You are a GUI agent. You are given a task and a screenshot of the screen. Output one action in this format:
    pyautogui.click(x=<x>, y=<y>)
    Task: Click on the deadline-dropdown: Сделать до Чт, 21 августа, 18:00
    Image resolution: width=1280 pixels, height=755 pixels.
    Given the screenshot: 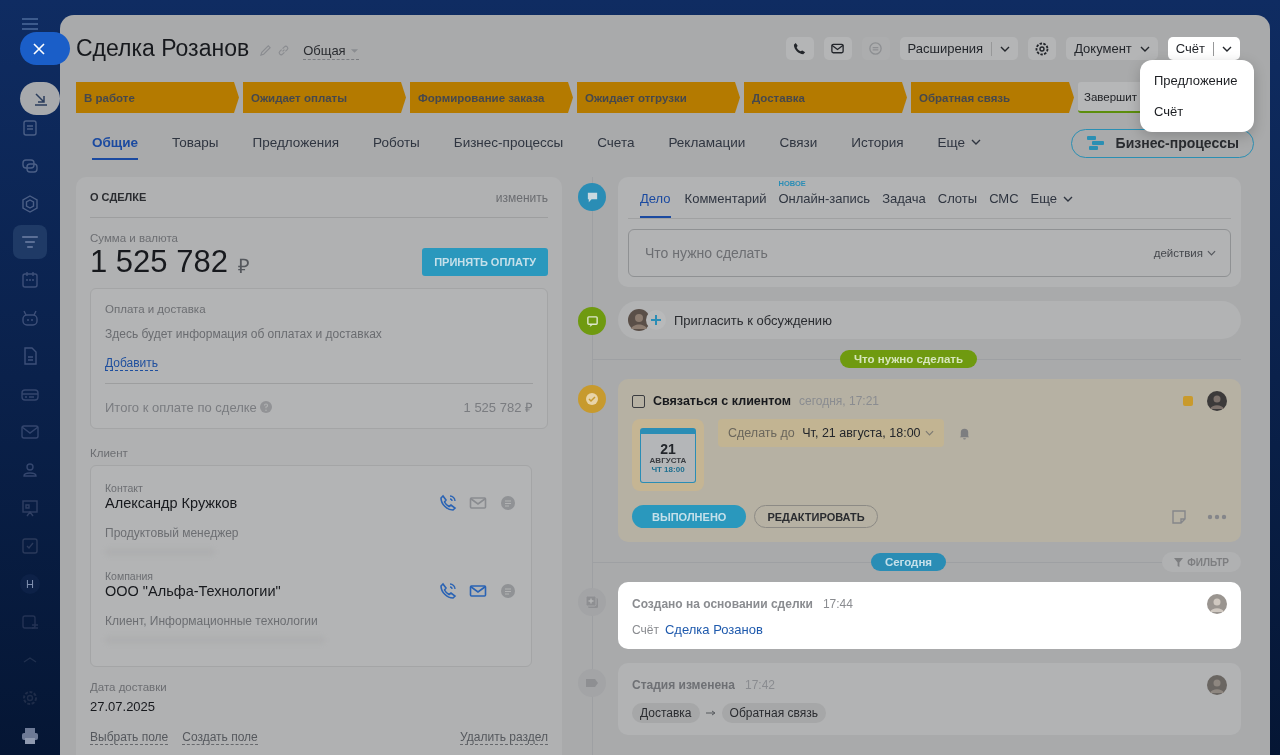 What is the action you would take?
    pyautogui.click(x=831, y=433)
    